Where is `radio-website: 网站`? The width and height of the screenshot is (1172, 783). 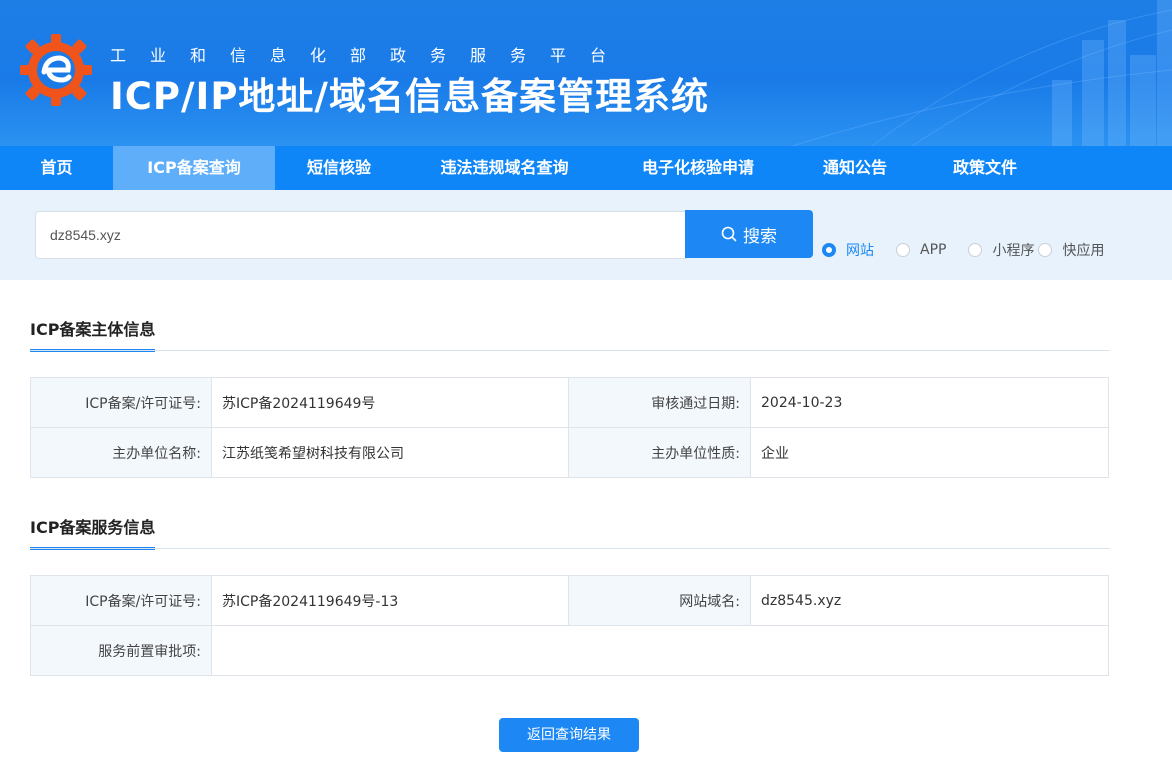
radio-website: 网站 is located at coordinates (848, 250).